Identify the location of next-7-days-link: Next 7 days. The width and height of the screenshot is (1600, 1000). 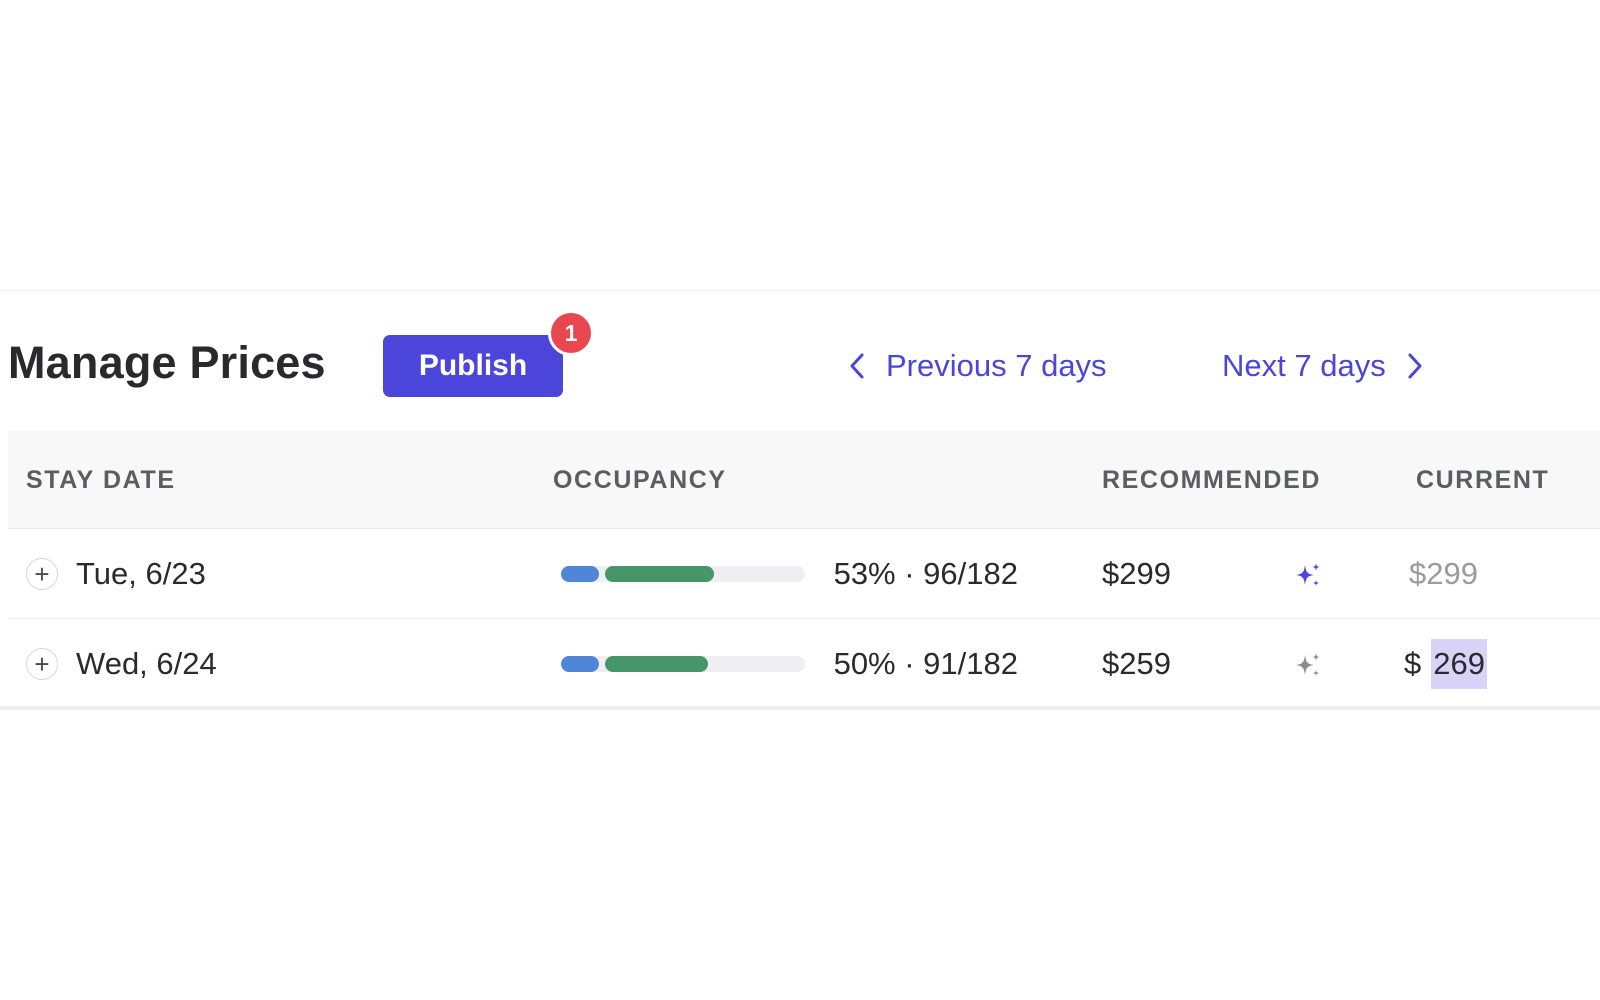
(1324, 366).